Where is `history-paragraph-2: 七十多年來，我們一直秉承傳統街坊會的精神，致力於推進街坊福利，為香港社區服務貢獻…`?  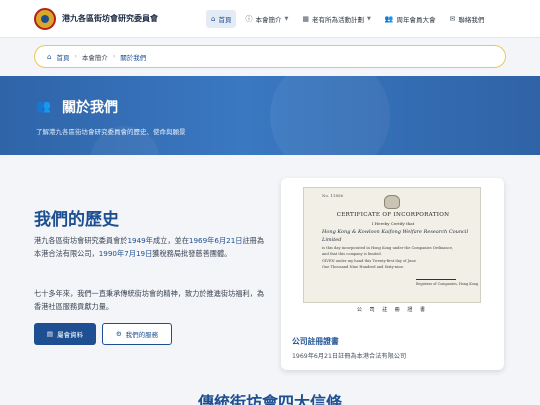
history-paragraph-2: 七十多年來，我們一直秉承傳統街坊會的精神，致力於推進街坊福利，為香港社區服務貢獻… is located at coordinates (149, 300).